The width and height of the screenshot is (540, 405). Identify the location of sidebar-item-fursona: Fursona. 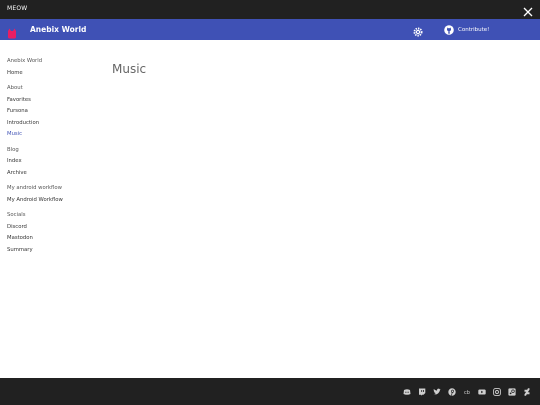
(50, 112).